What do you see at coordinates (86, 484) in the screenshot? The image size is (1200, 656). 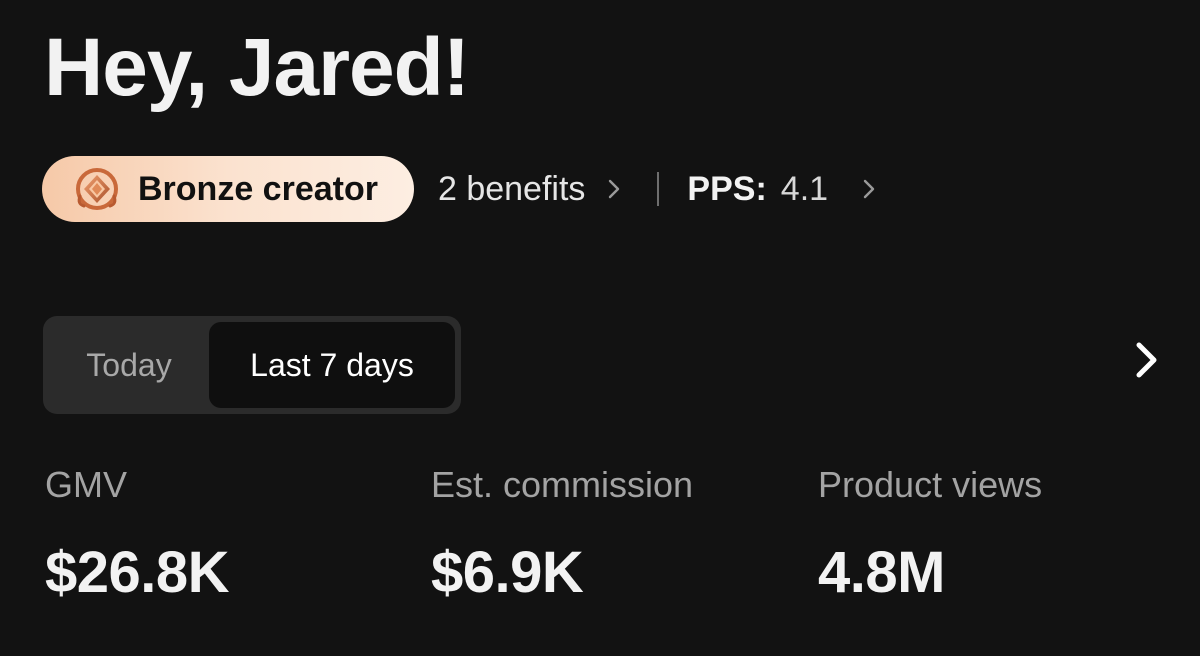 I see `metric-label: GMV` at bounding box center [86, 484].